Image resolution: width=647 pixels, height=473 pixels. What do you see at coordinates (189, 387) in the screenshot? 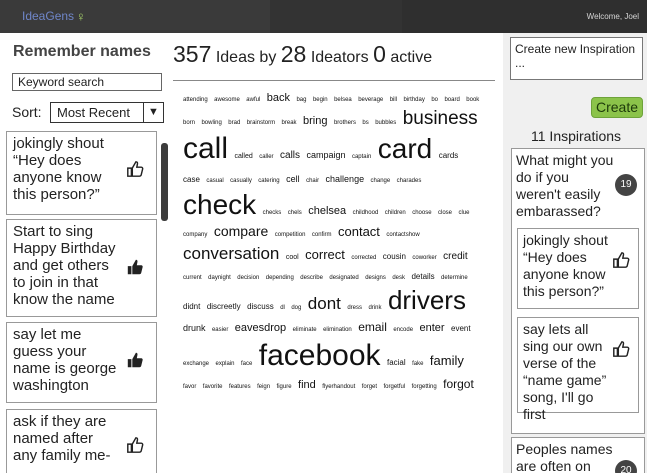
I see `cloud-word: favor` at bounding box center [189, 387].